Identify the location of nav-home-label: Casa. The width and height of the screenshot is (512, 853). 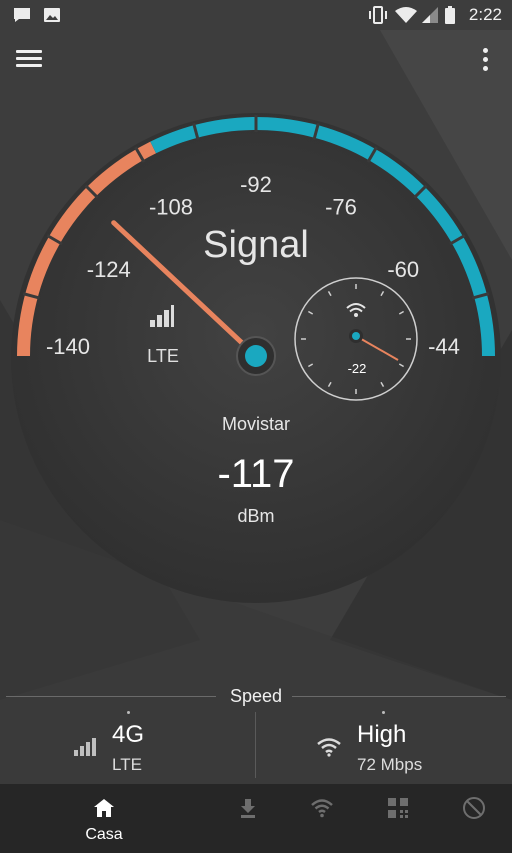
(104, 834).